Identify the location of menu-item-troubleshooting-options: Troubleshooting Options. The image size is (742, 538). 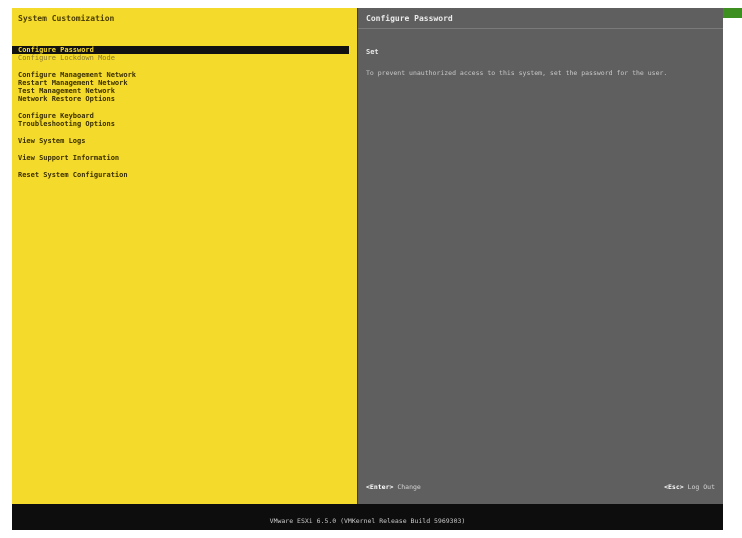
(180, 124).